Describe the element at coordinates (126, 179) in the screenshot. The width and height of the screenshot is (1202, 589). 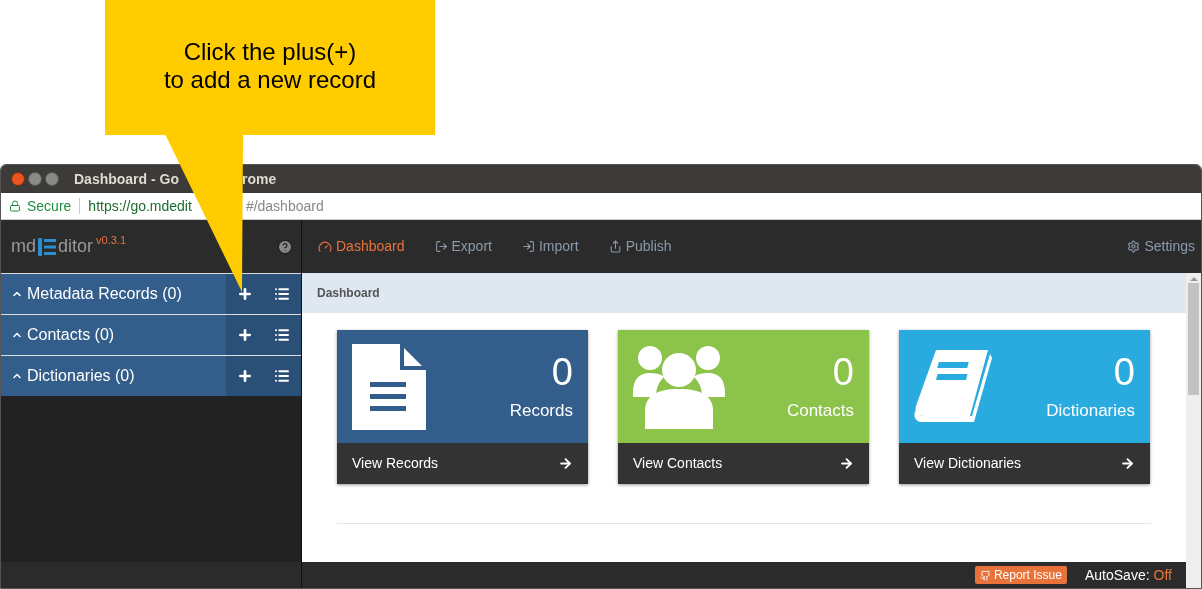
I see `window-title: Dashboard - Go` at that location.